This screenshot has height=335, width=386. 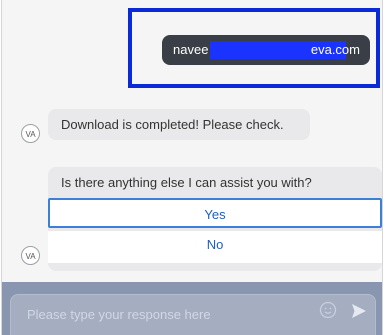 What do you see at coordinates (162, 314) in the screenshot?
I see `message-input` at bounding box center [162, 314].